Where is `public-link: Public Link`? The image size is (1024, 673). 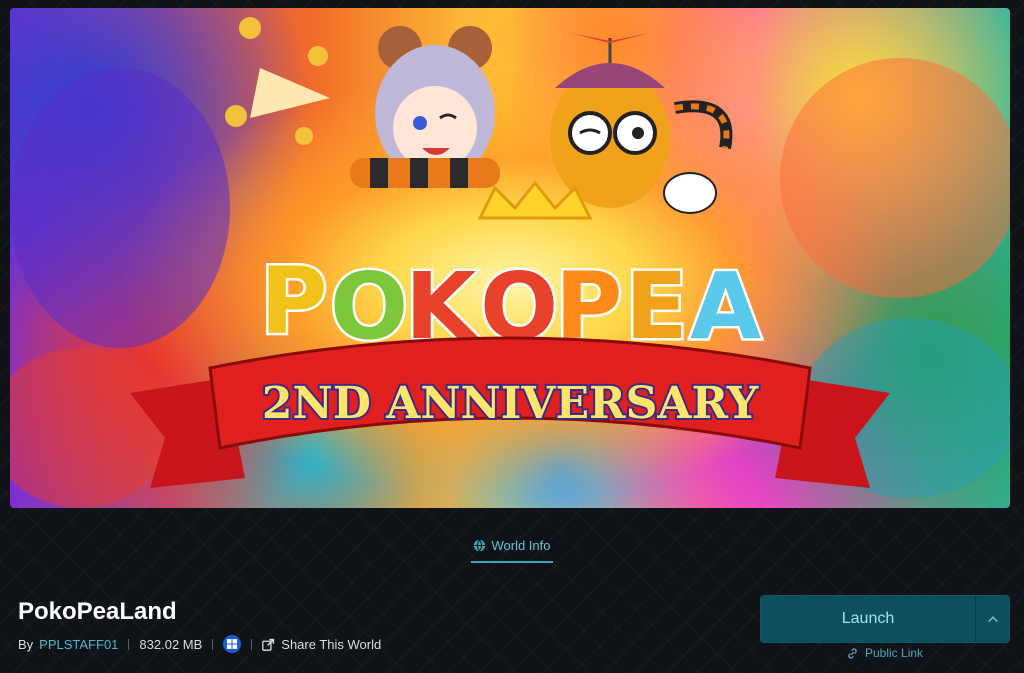
public-link: Public Link is located at coordinates (884, 653).